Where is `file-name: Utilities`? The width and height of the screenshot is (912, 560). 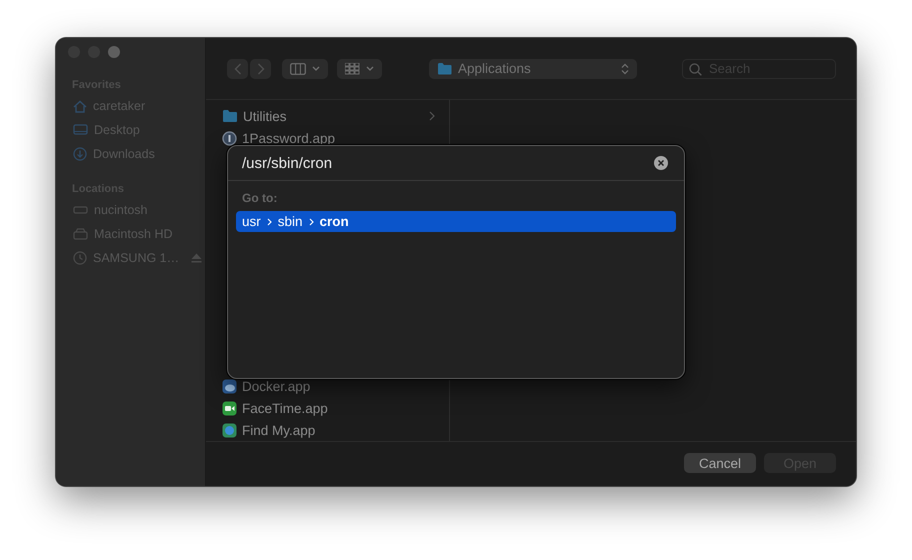
file-name: Utilities is located at coordinates (265, 116).